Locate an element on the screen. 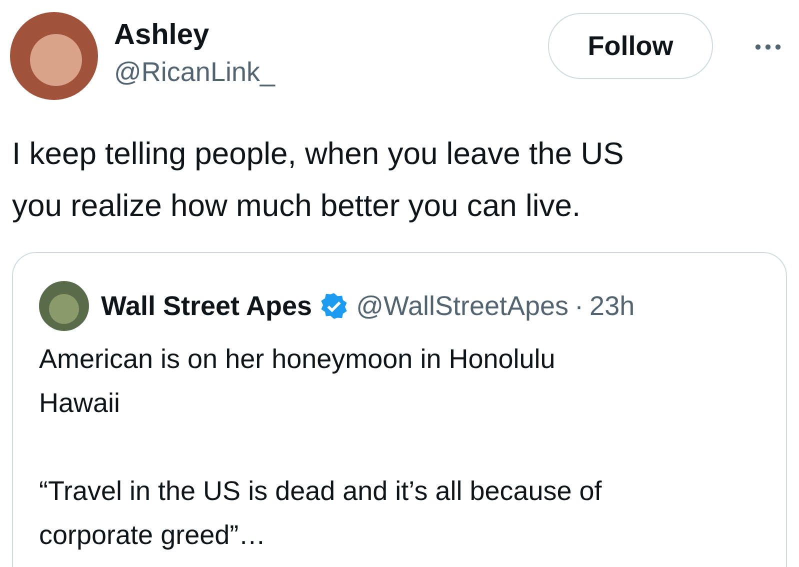 The image size is (799, 567). author-name: Ashley is located at coordinates (194, 35).